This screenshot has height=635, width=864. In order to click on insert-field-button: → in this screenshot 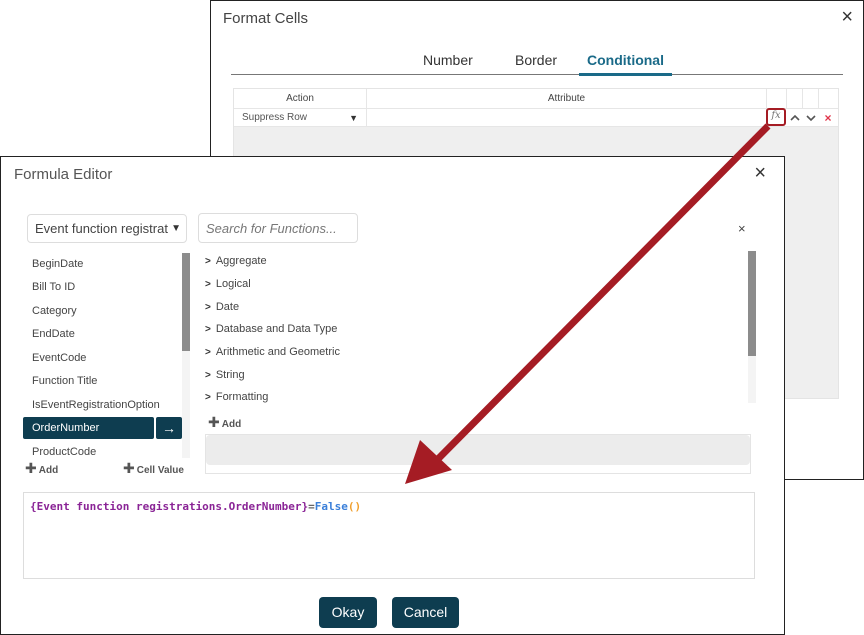, I will do `click(169, 428)`.